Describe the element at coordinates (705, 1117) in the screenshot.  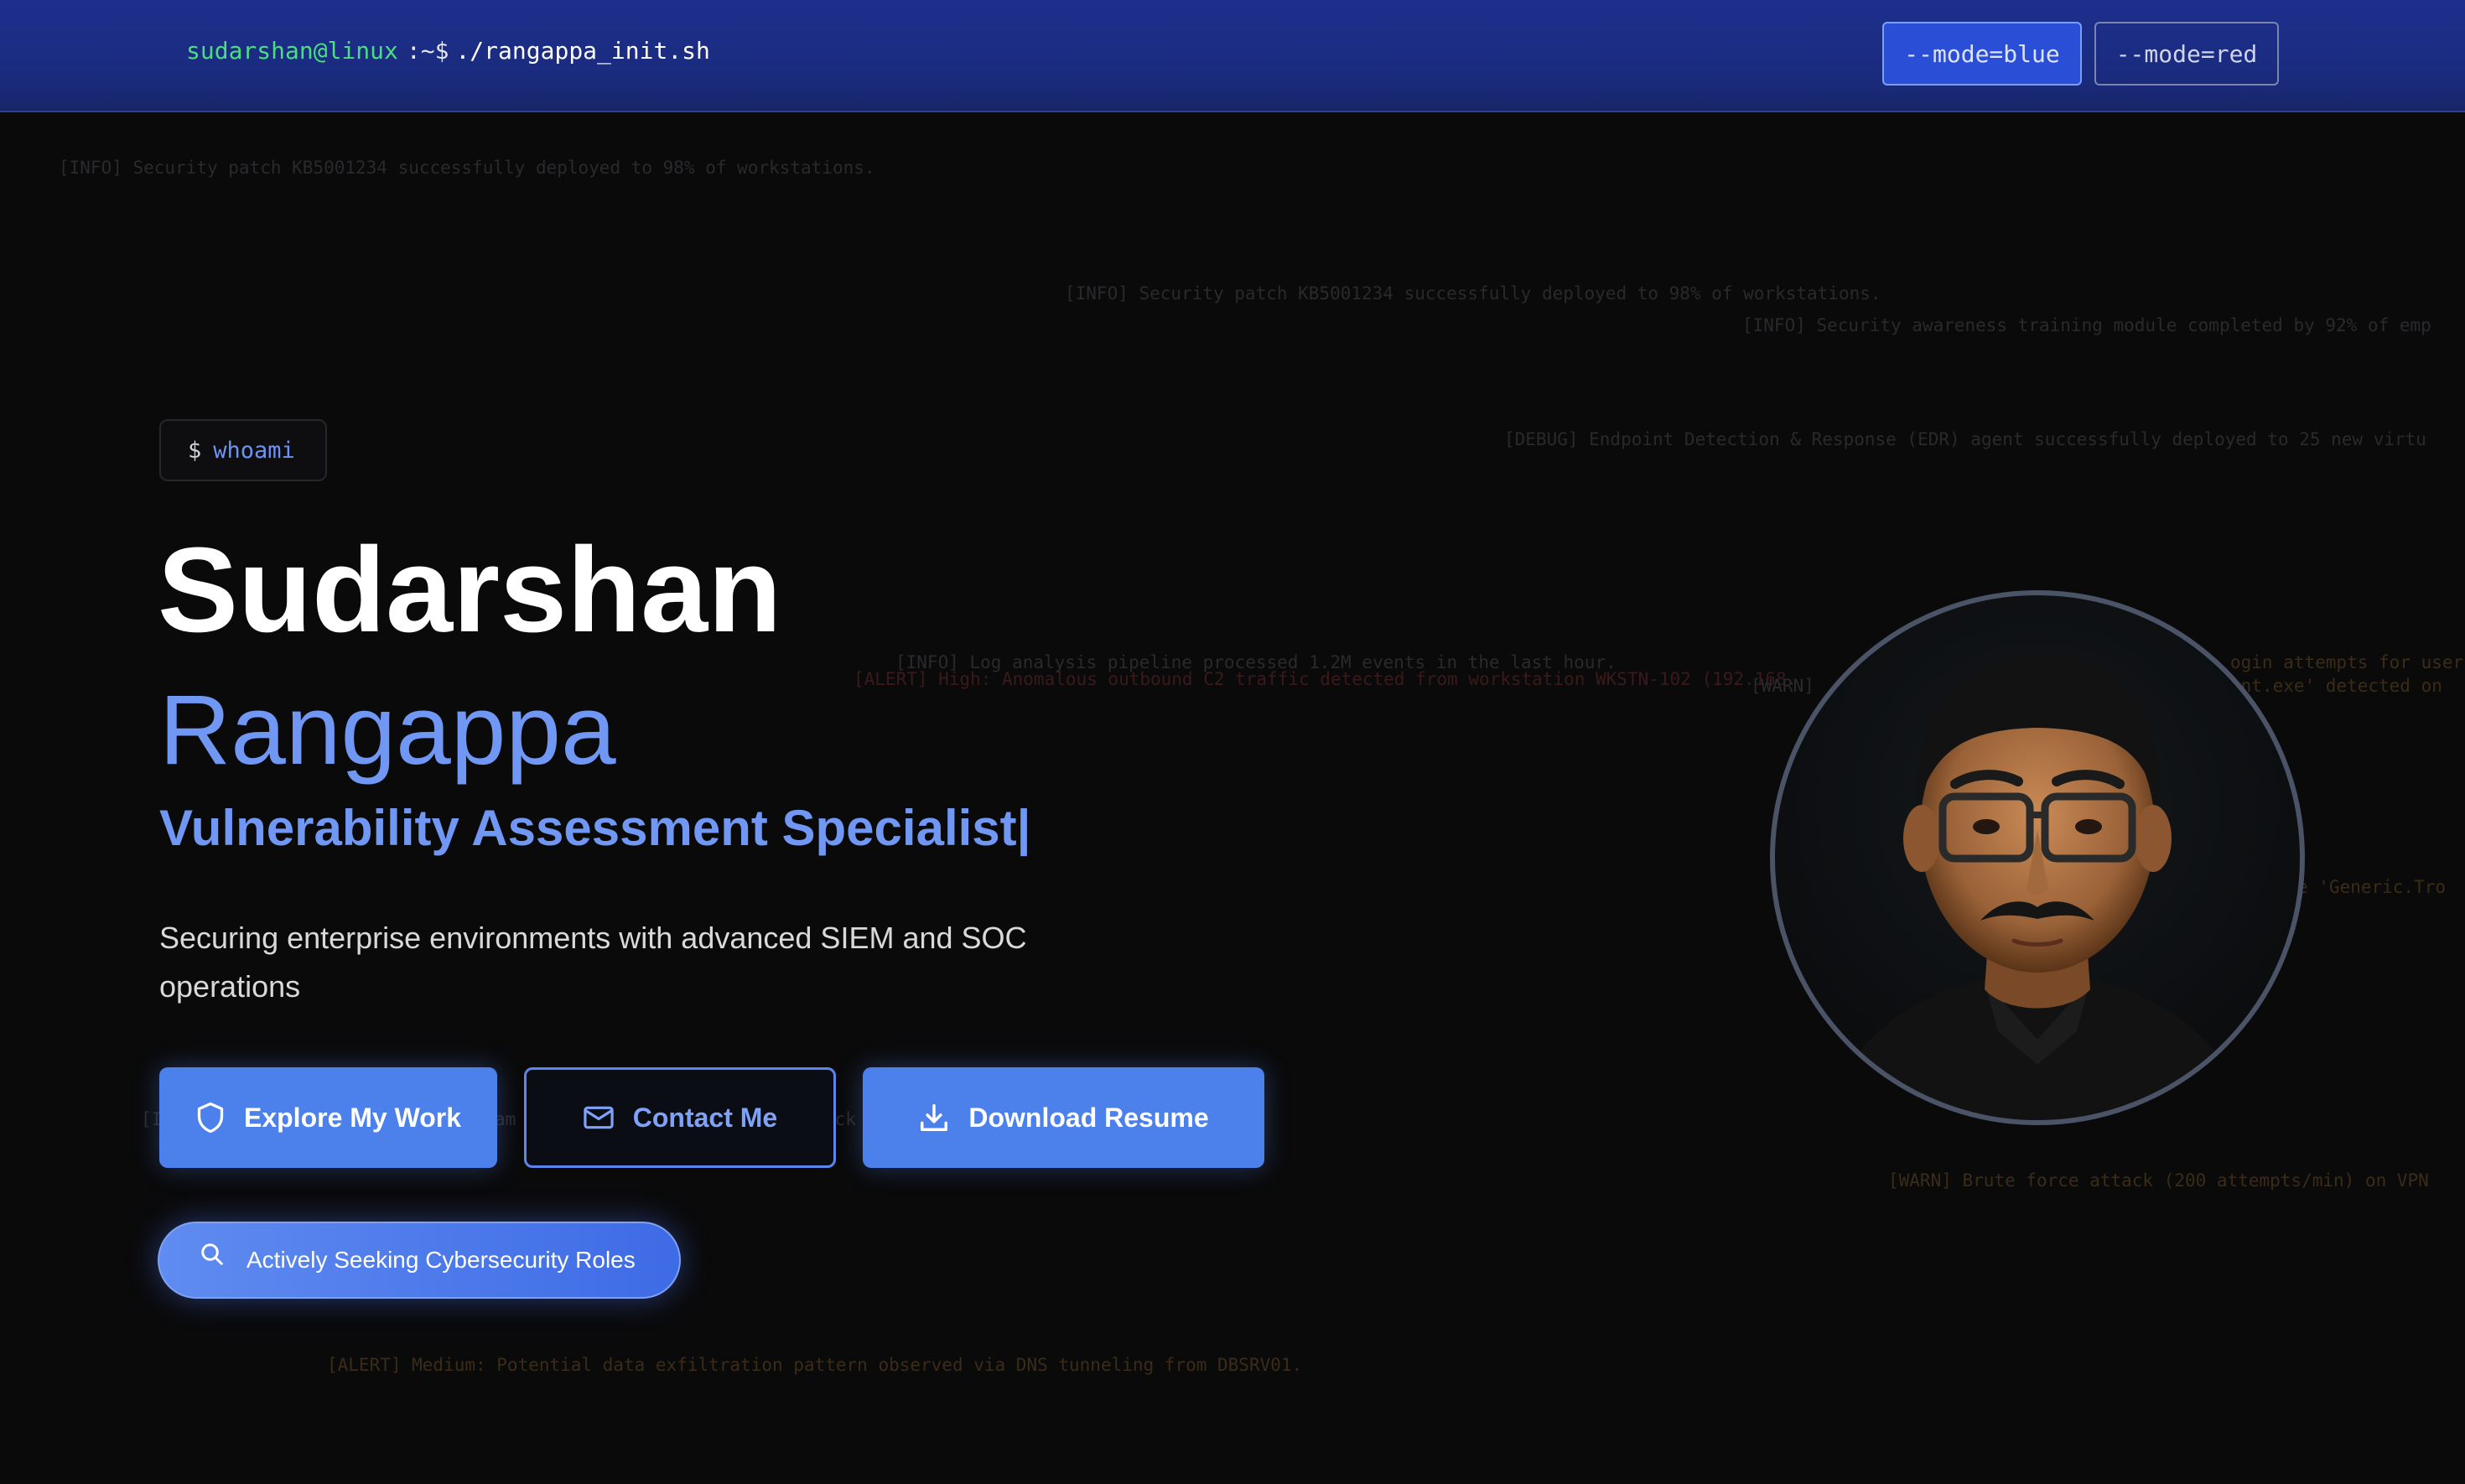
I see `contact-me-label: Contact Me` at that location.